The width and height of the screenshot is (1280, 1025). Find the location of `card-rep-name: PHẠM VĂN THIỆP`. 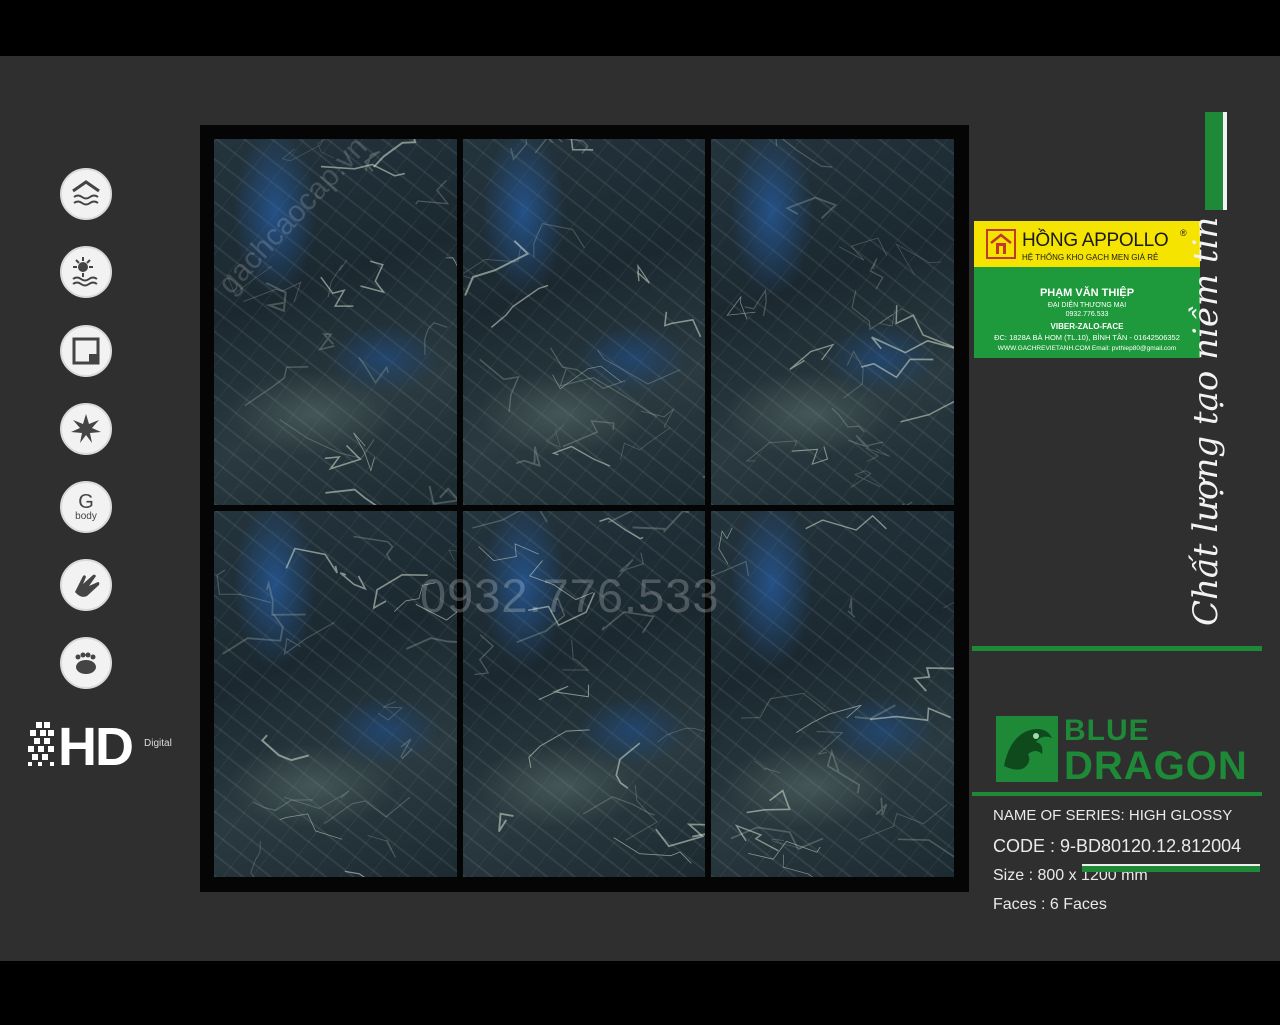

card-rep-name: PHẠM VĂN THIỆP is located at coordinates (1087, 293).